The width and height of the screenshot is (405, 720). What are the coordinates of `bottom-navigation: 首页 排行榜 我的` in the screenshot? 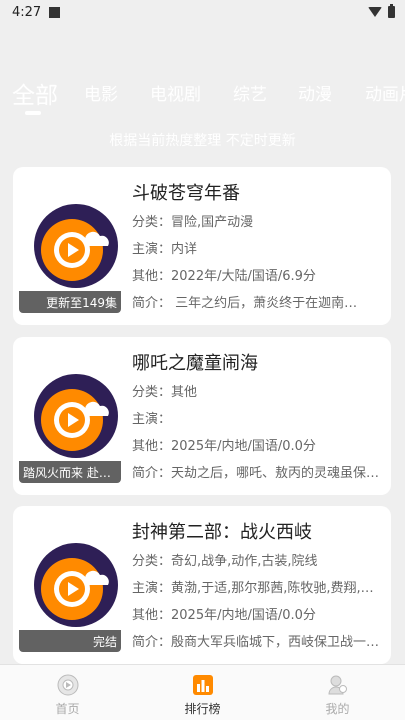 It's located at (202, 692).